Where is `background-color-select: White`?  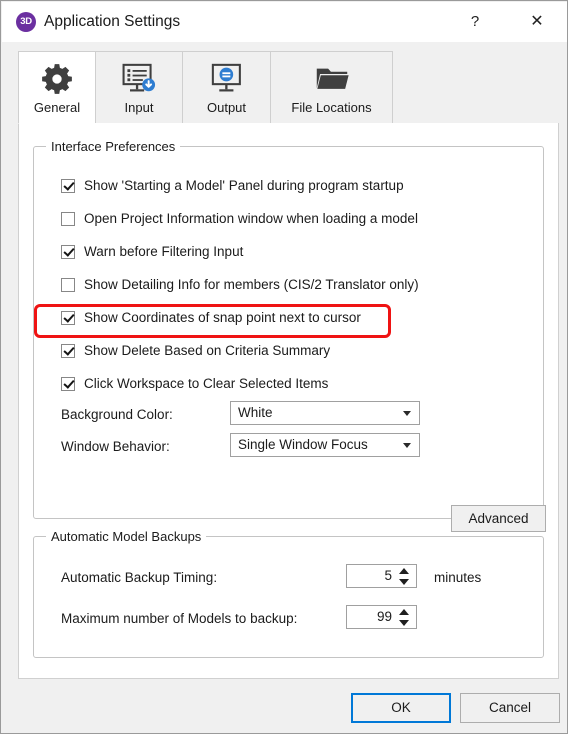 background-color-select: White is located at coordinates (325, 413).